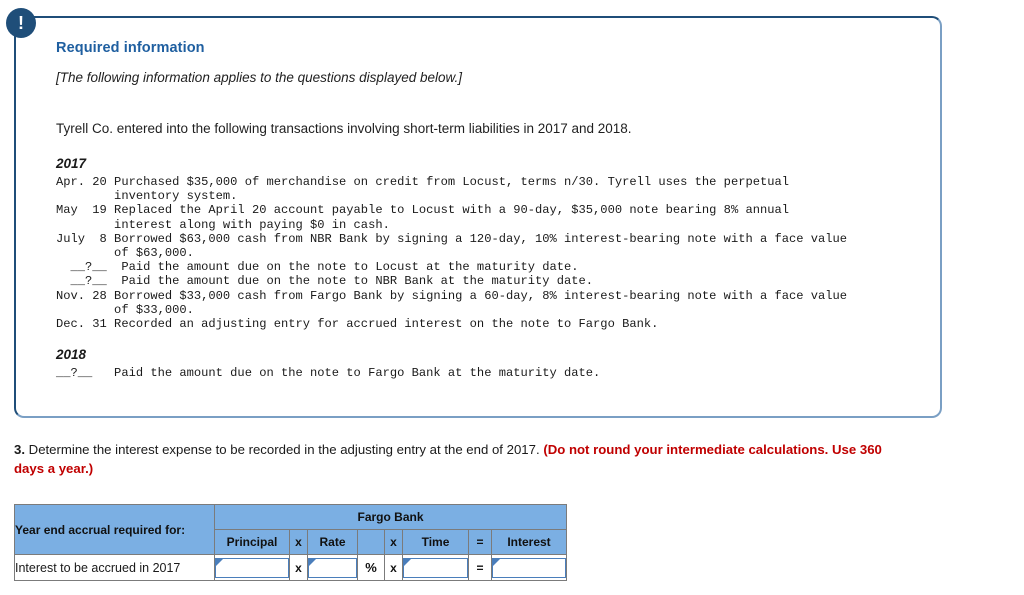 The width and height of the screenshot is (1024, 595). Describe the element at coordinates (435, 542) in the screenshot. I see `column-header-time: Time` at that location.